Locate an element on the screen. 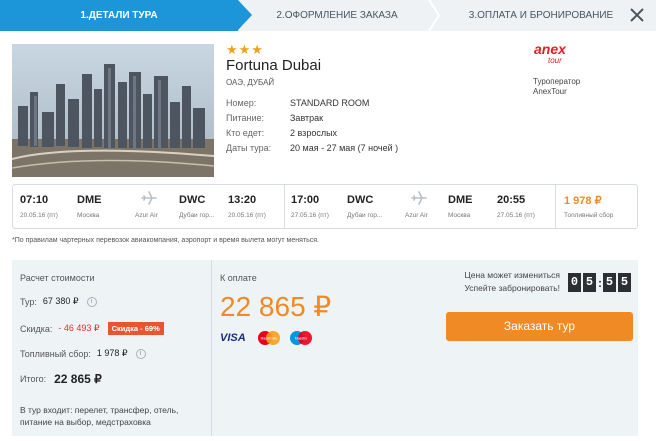 The height and width of the screenshot is (441, 656). total-label: Итого: is located at coordinates (33, 379).